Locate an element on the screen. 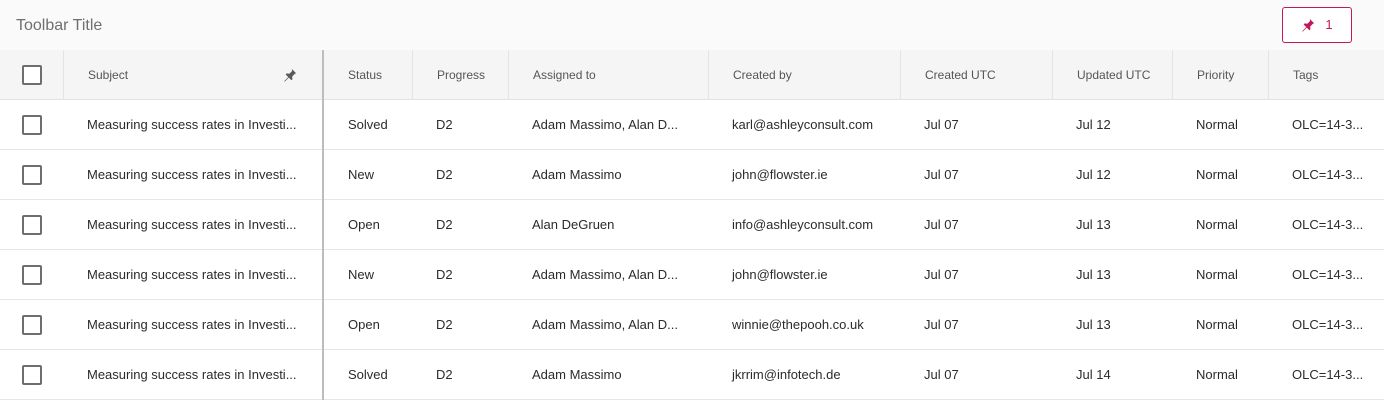 Image resolution: width=1384 pixels, height=400 pixels. column-header-priority-label: Priority is located at coordinates (1216, 74).